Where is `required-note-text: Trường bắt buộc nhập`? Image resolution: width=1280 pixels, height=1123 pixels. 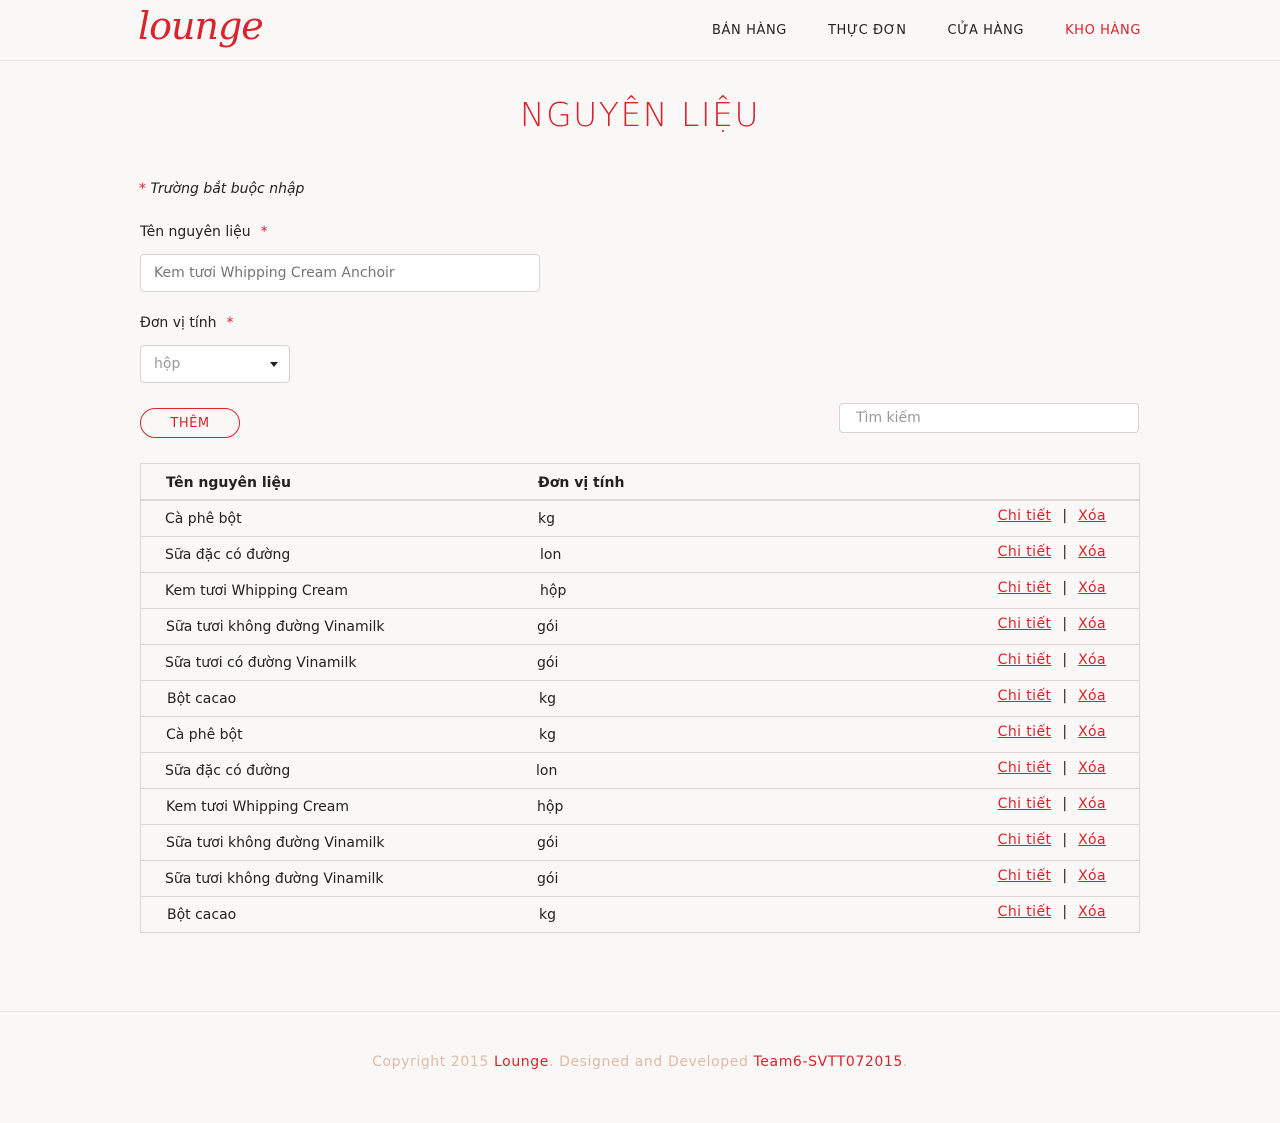 required-note-text: Trường bắt buộc nhập is located at coordinates (227, 189).